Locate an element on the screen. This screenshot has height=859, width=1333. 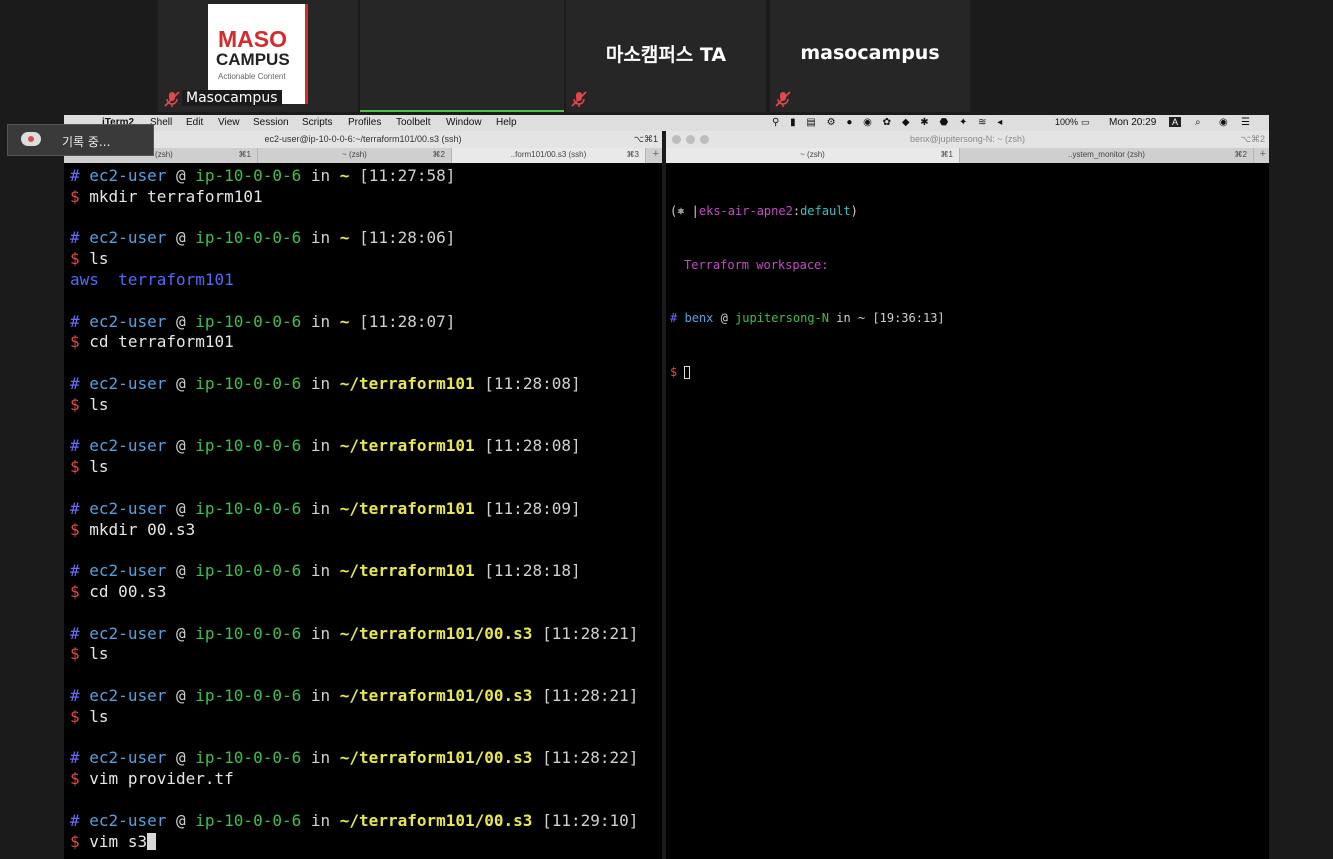
menu-profiles: Profiles is located at coordinates (364, 122).